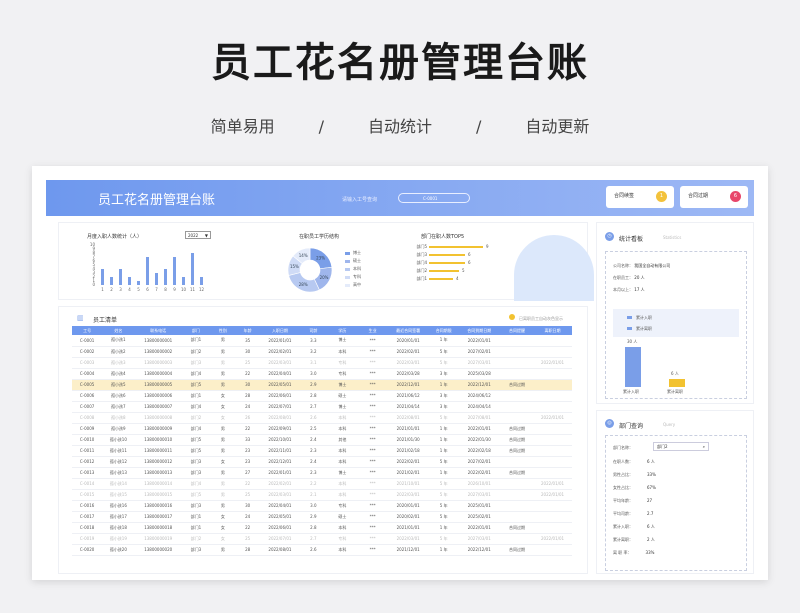 The width and height of the screenshot is (800, 613). What do you see at coordinates (434, 198) in the screenshot?
I see `employee-id-search-input: C-0001` at bounding box center [434, 198].